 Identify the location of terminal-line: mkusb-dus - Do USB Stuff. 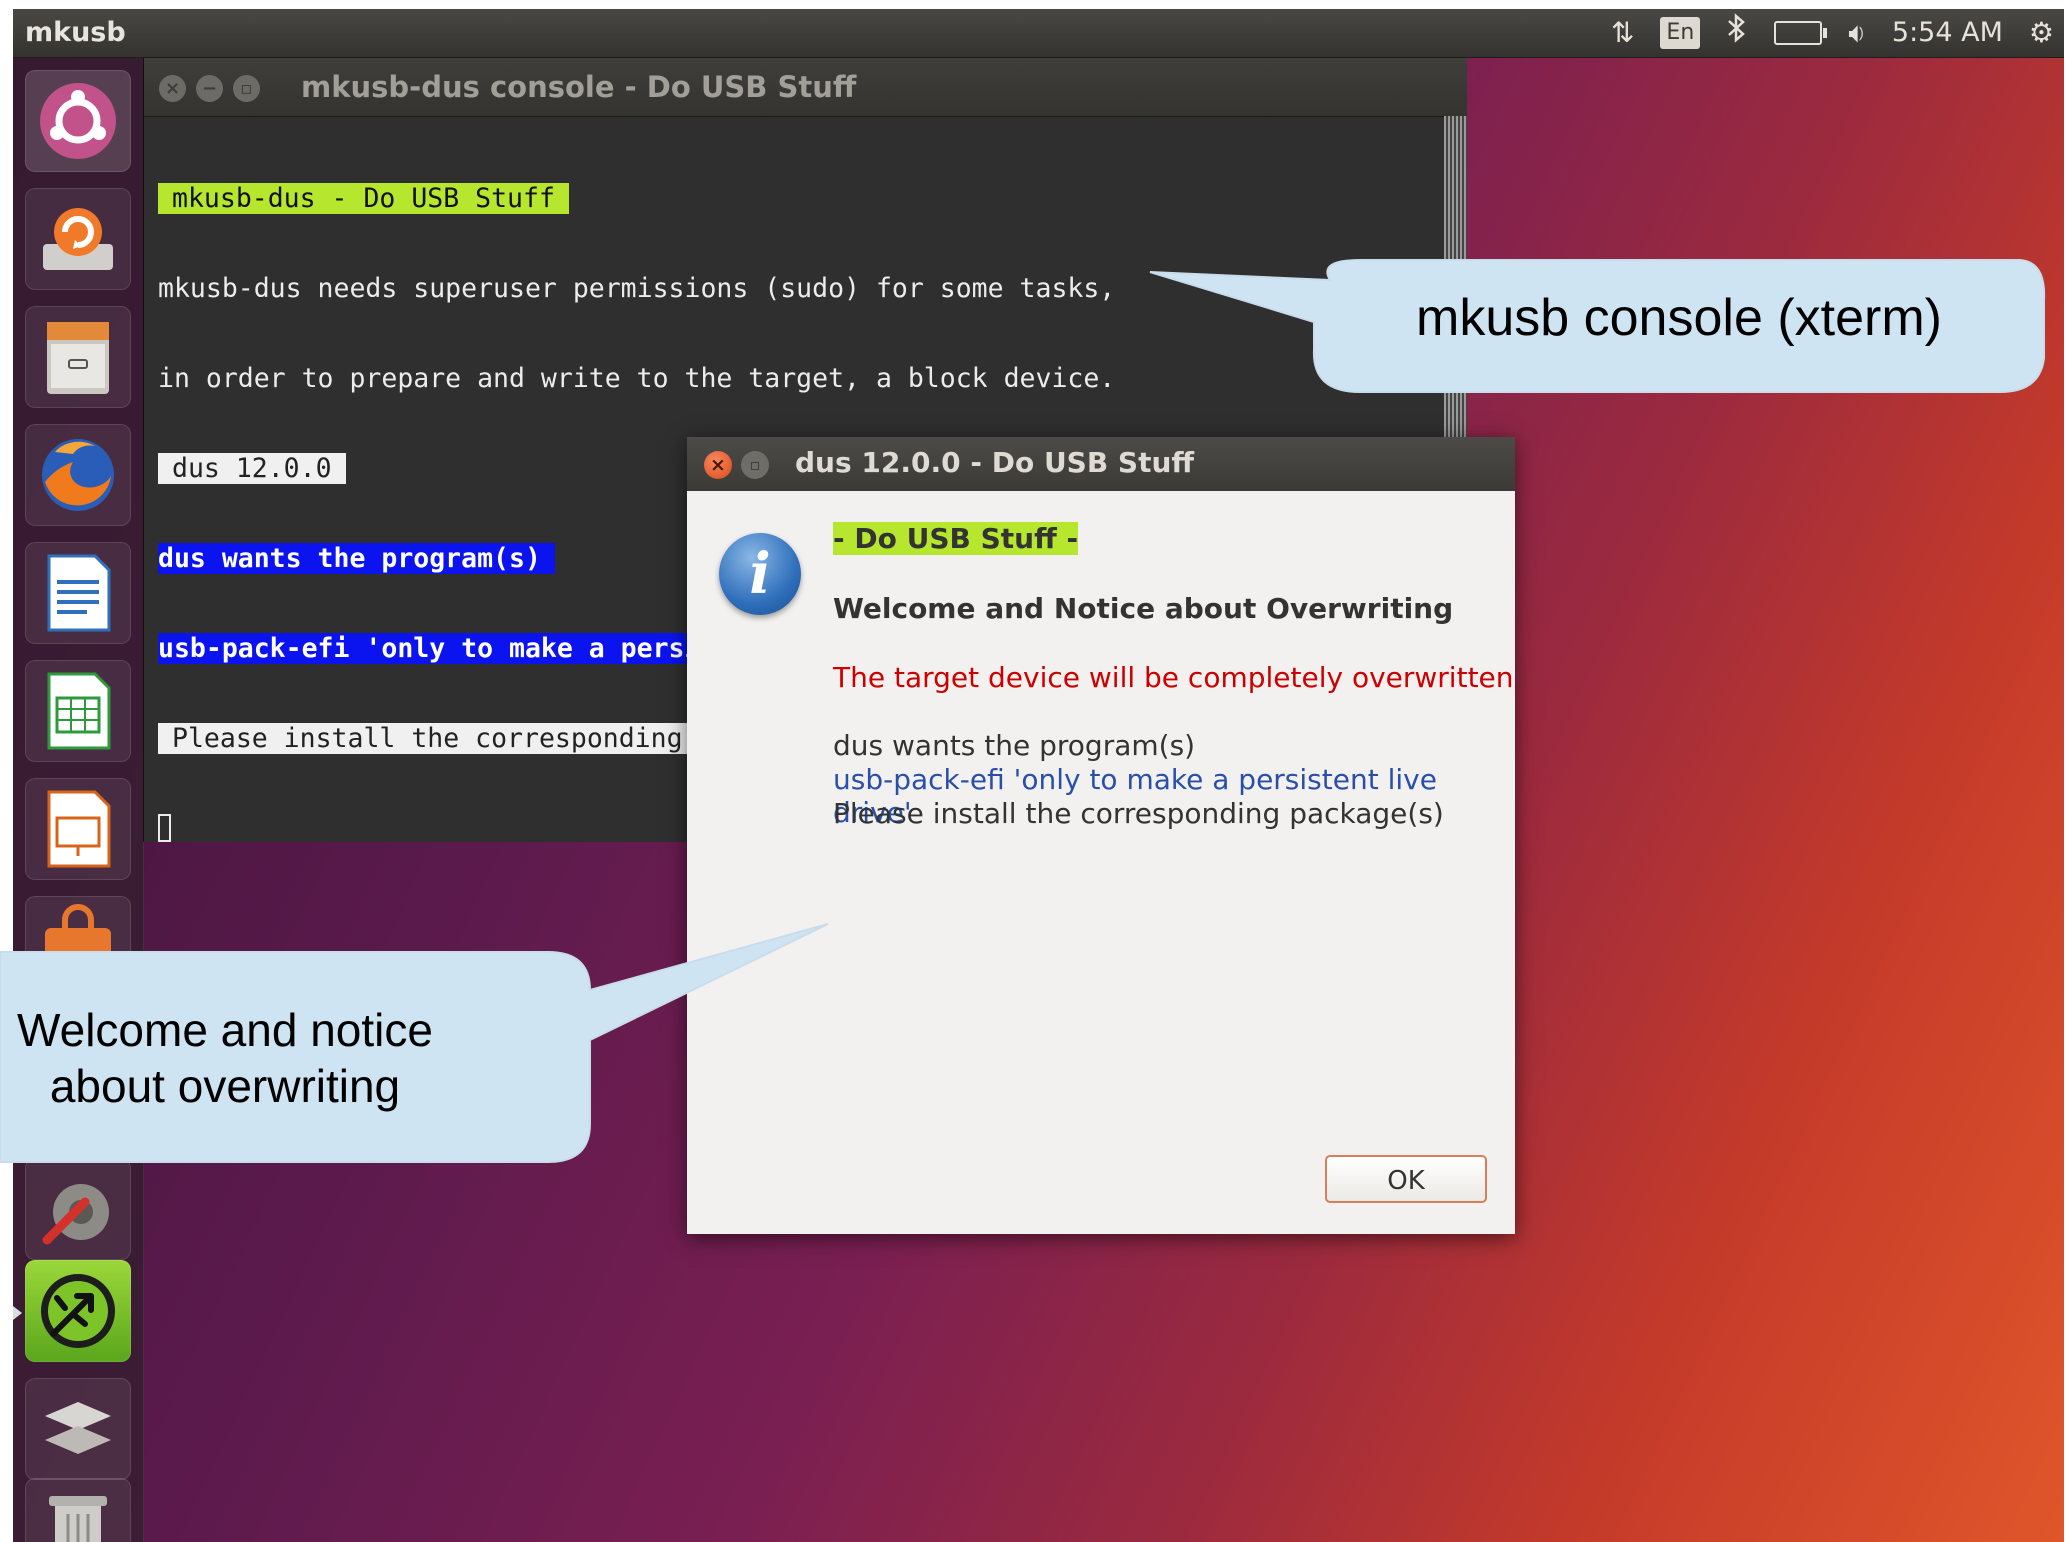
(363, 198).